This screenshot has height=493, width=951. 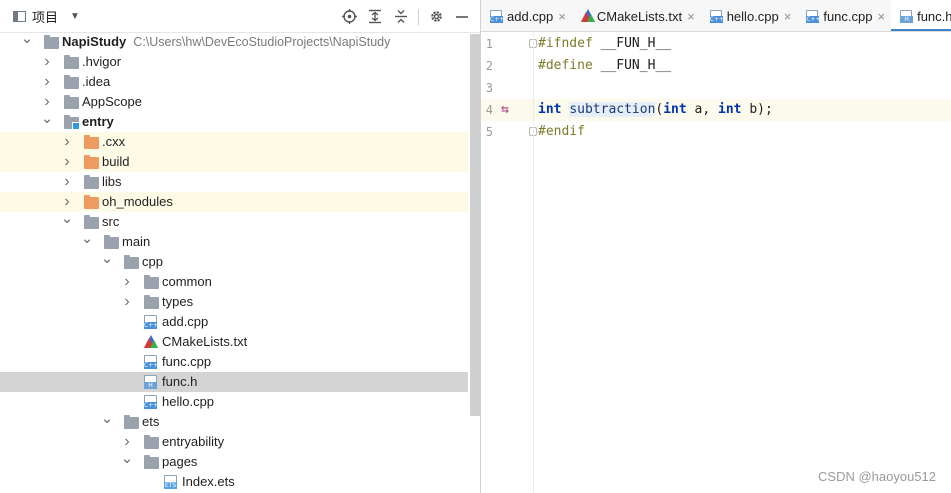 I want to click on tree-item: ⌄ cpp, so click(x=234, y=261).